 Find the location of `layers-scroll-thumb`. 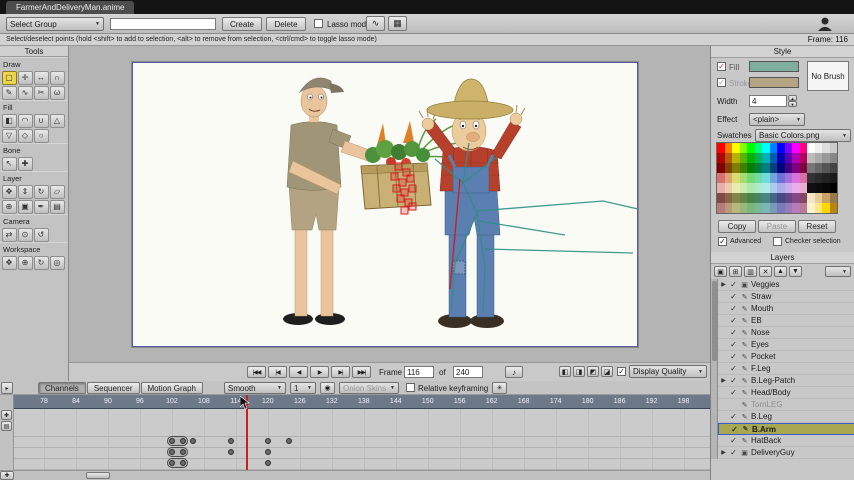

layers-scroll-thumb is located at coordinates (714, 321).